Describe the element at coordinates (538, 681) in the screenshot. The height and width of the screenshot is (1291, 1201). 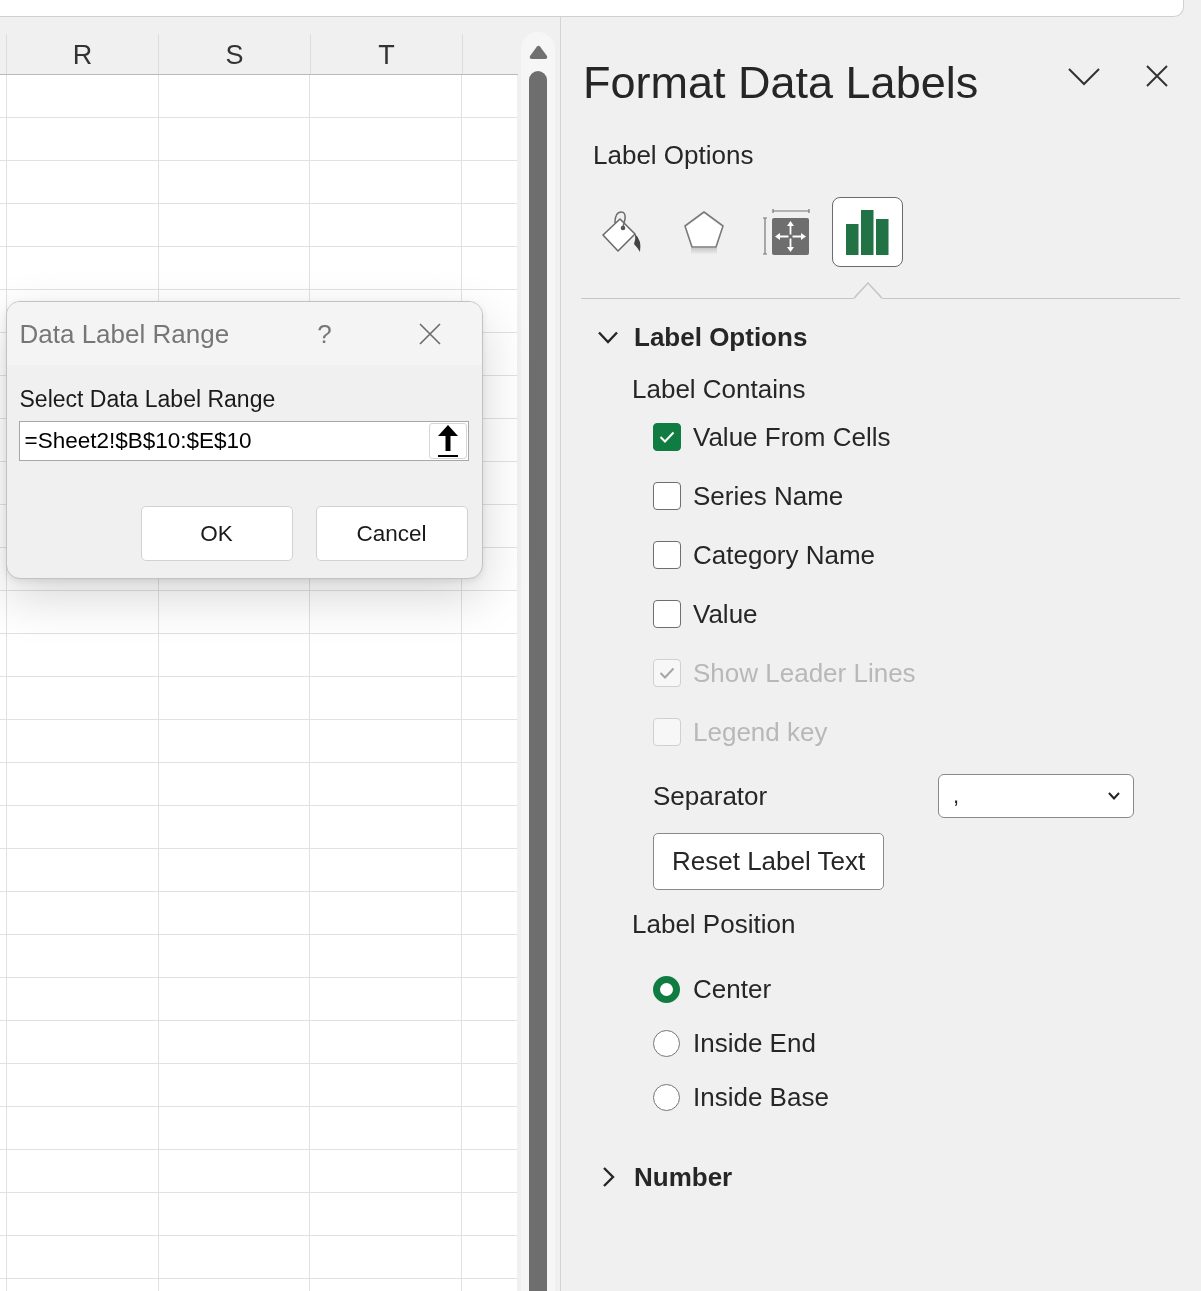
I see `scrollbar-thumb` at that location.